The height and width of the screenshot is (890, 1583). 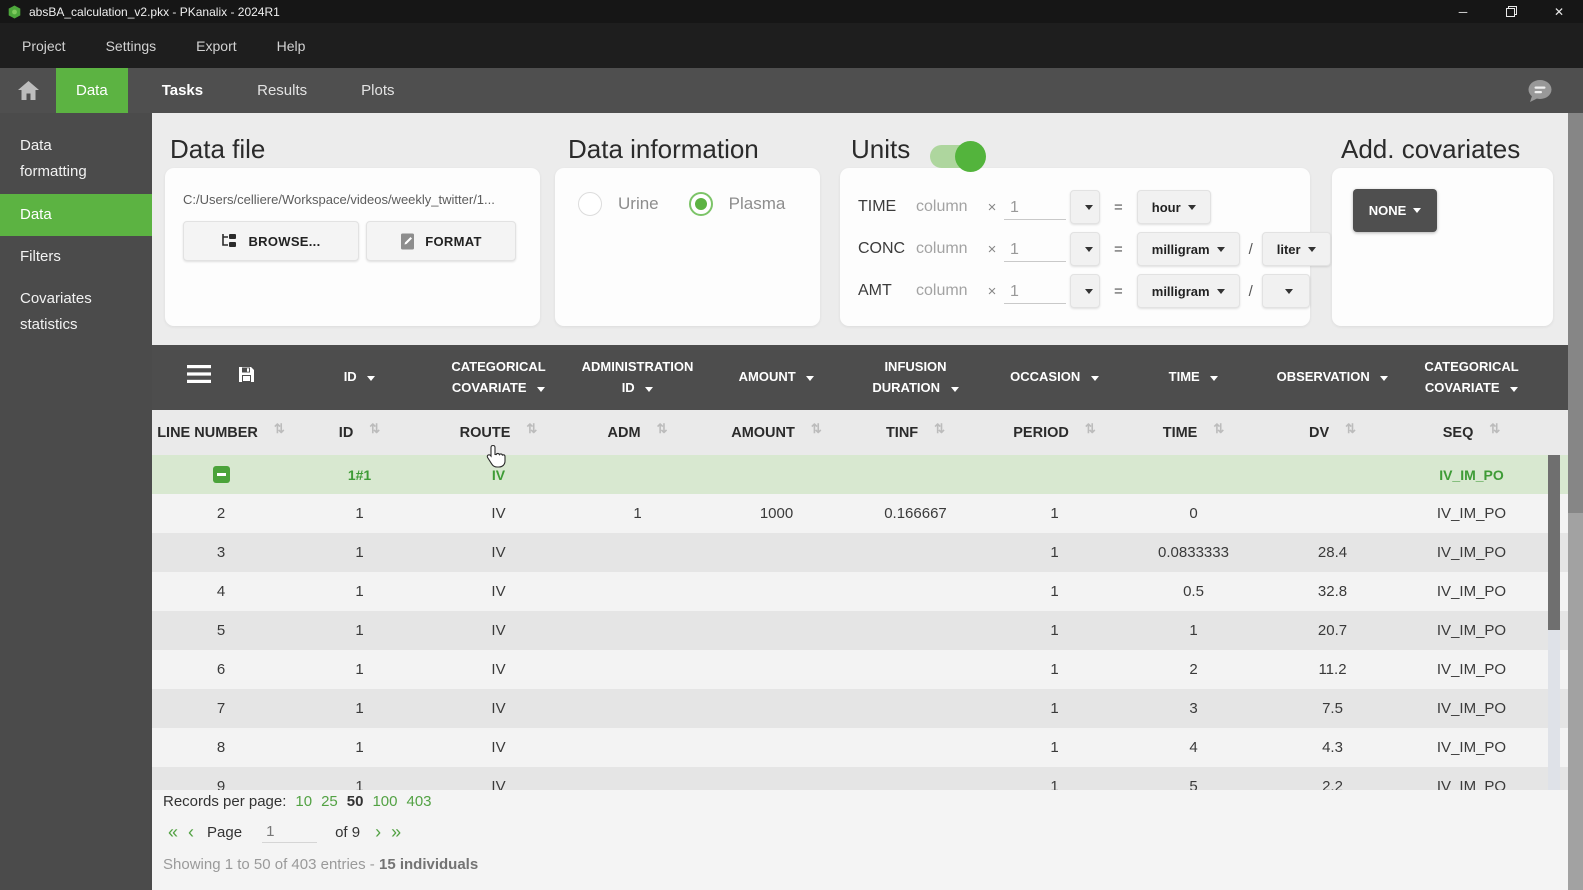 I want to click on column-header-label: ROUTE, so click(x=485, y=432).